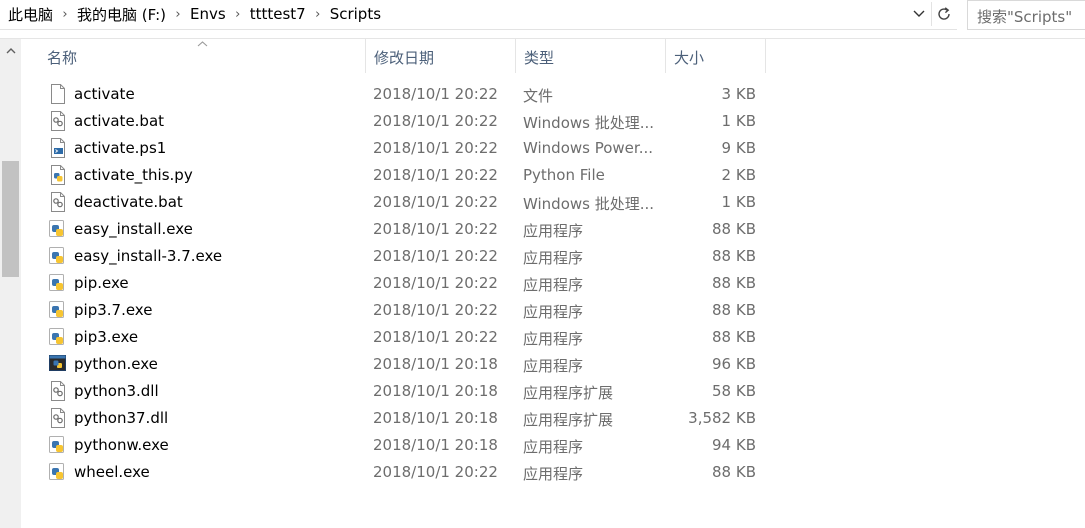  Describe the element at coordinates (738, 175) in the screenshot. I see `file-size: 2 KB` at that location.